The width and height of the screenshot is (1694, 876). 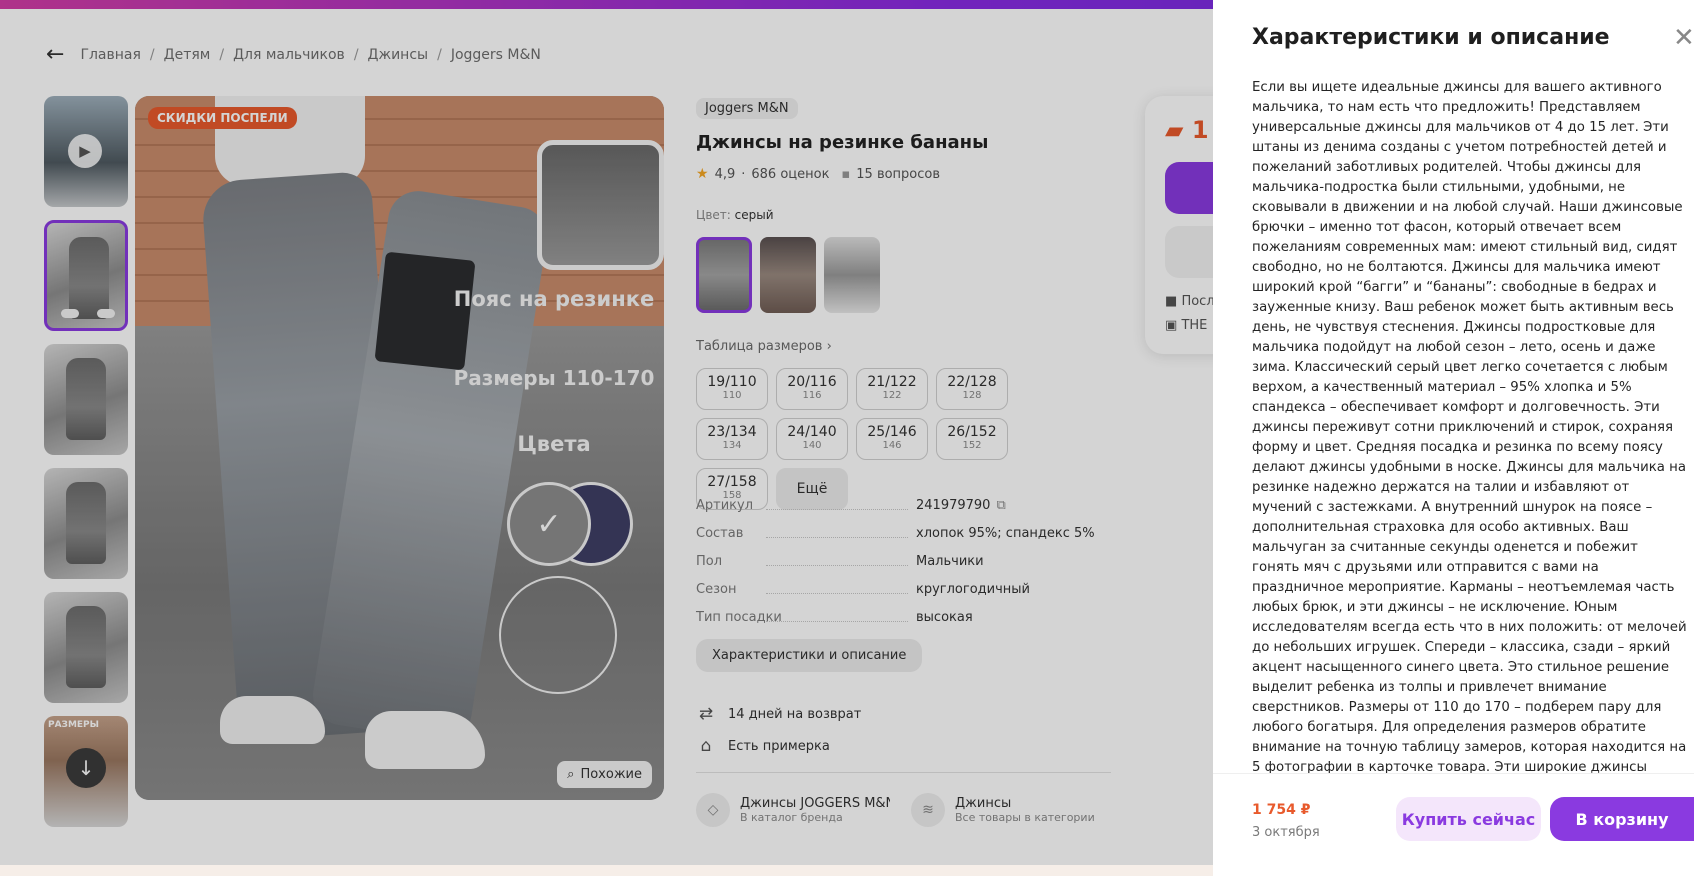 What do you see at coordinates (1683, 38) in the screenshot?
I see `close-icon: ✕` at bounding box center [1683, 38].